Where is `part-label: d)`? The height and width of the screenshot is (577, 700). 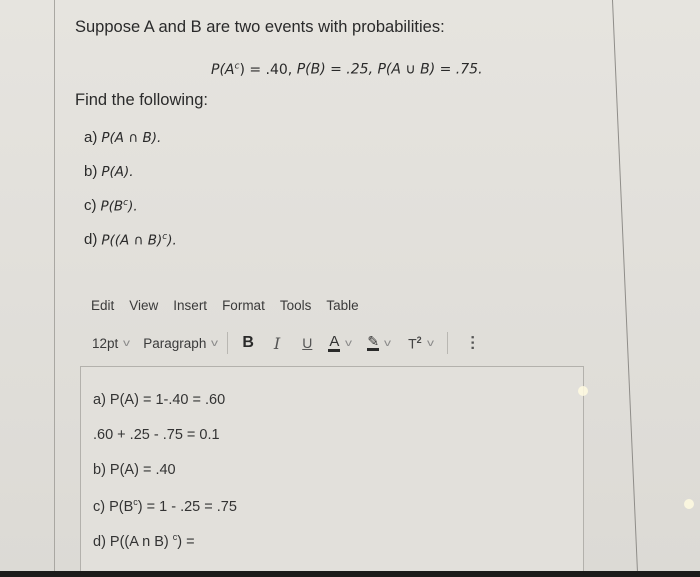 part-label: d) is located at coordinates (91, 239).